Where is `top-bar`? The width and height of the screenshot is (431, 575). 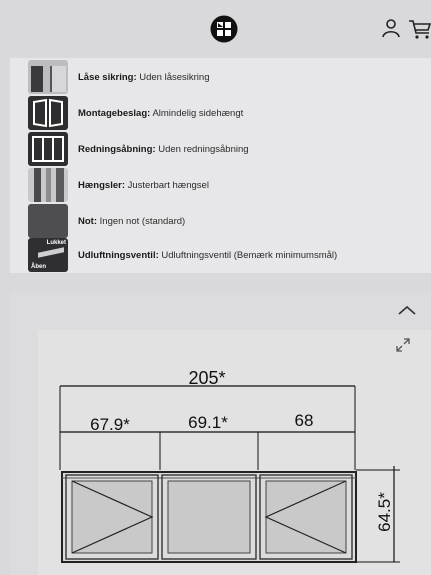 top-bar is located at coordinates (215, 29).